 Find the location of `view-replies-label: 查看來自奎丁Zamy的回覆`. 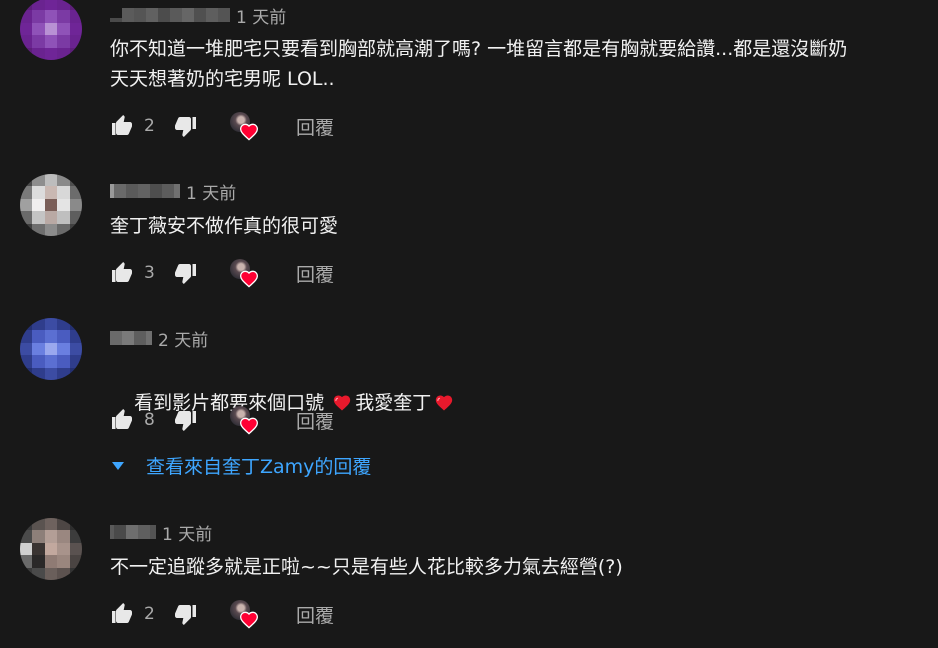

view-replies-label: 查看來自奎丁Zamy的回覆 is located at coordinates (259, 467).